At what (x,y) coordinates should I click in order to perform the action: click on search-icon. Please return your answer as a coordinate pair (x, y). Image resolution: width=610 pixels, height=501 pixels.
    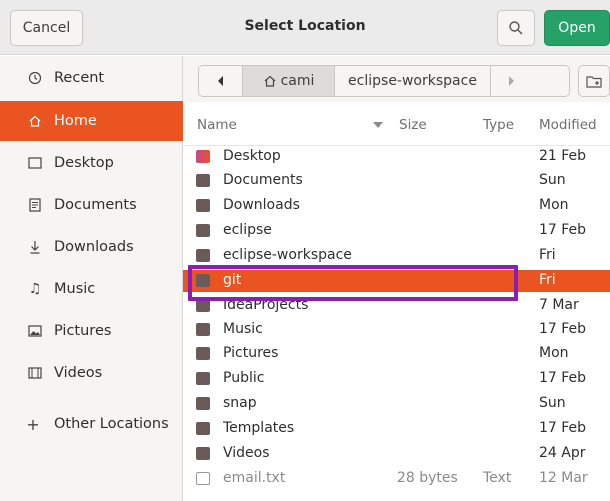
    Looking at the image, I should click on (516, 28).